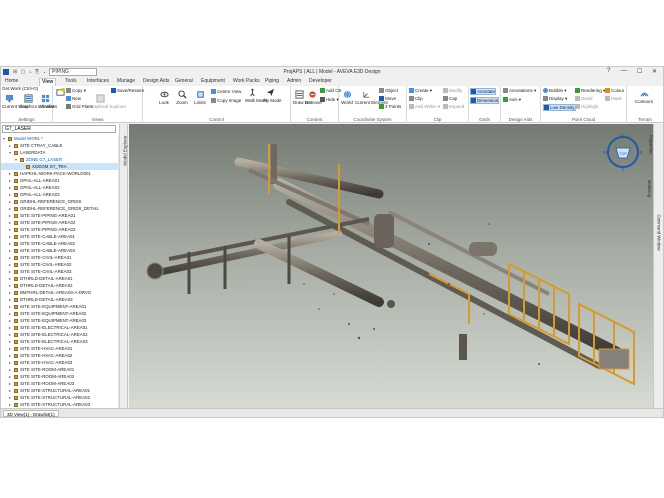 The height and width of the screenshot is (498, 664). Describe the element at coordinates (424, 107) in the screenshot. I see `add-within-button: Add Within ▾` at that location.